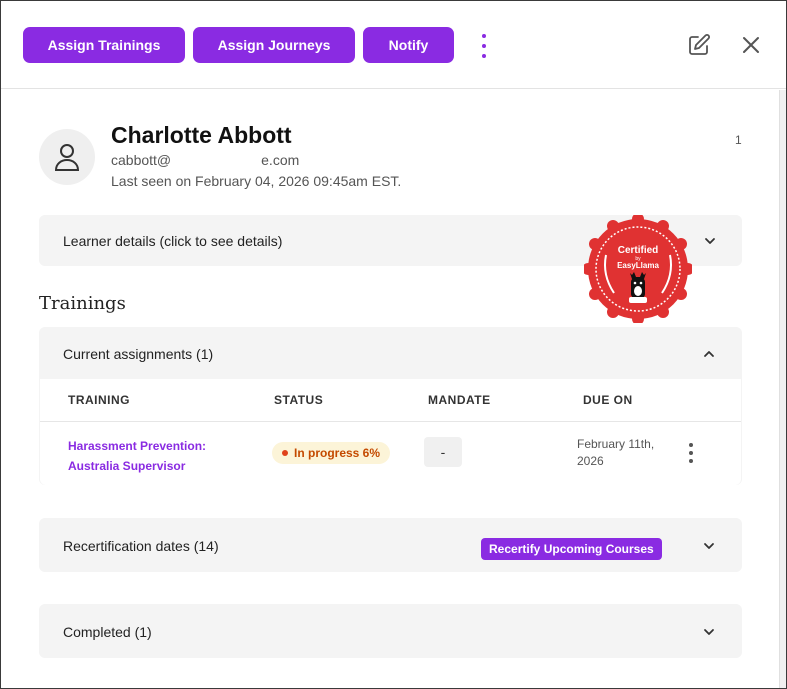 The width and height of the screenshot is (787, 689). Describe the element at coordinates (709, 354) in the screenshot. I see `chevron-up-icon` at that location.